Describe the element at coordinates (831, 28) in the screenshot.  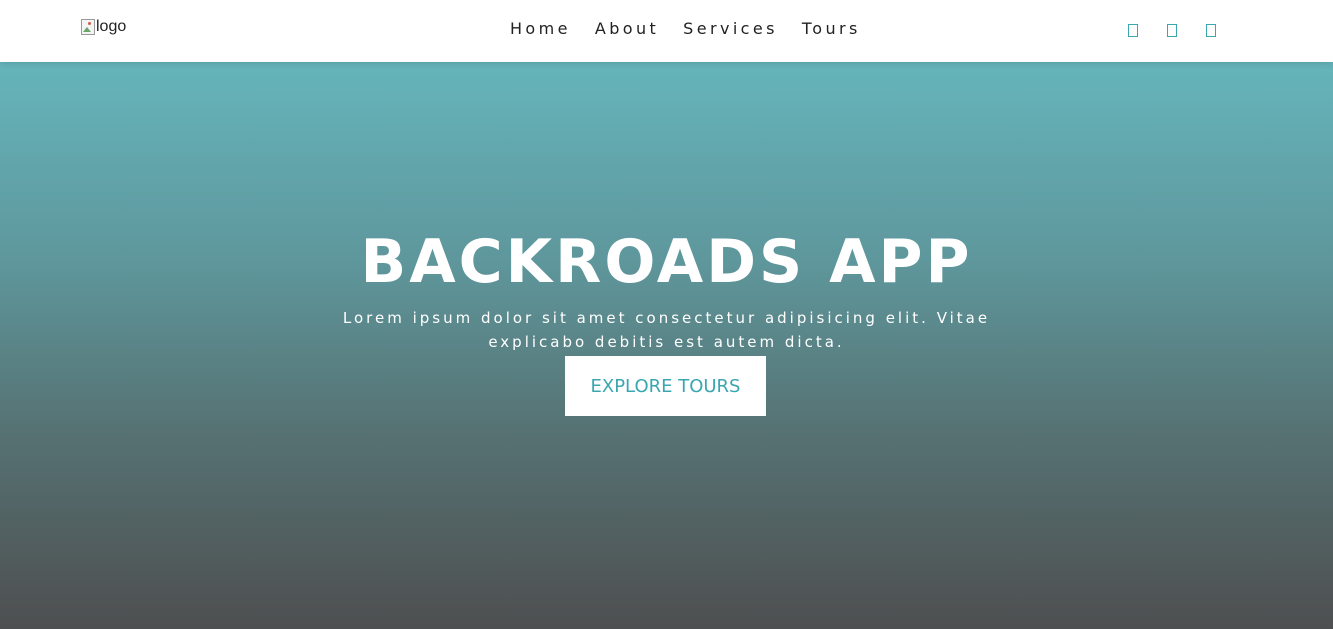
I see `nav-link-tours: Tours` at that location.